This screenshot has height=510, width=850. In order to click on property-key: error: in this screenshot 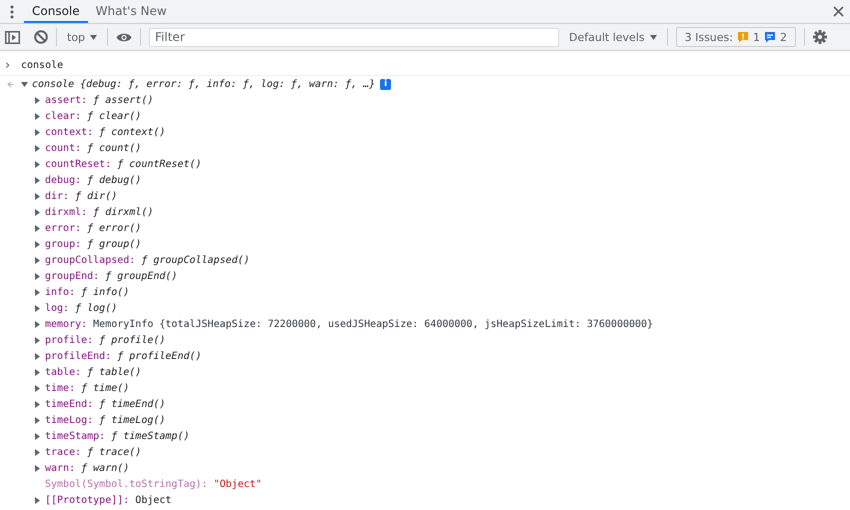, I will do `click(63, 228)`.